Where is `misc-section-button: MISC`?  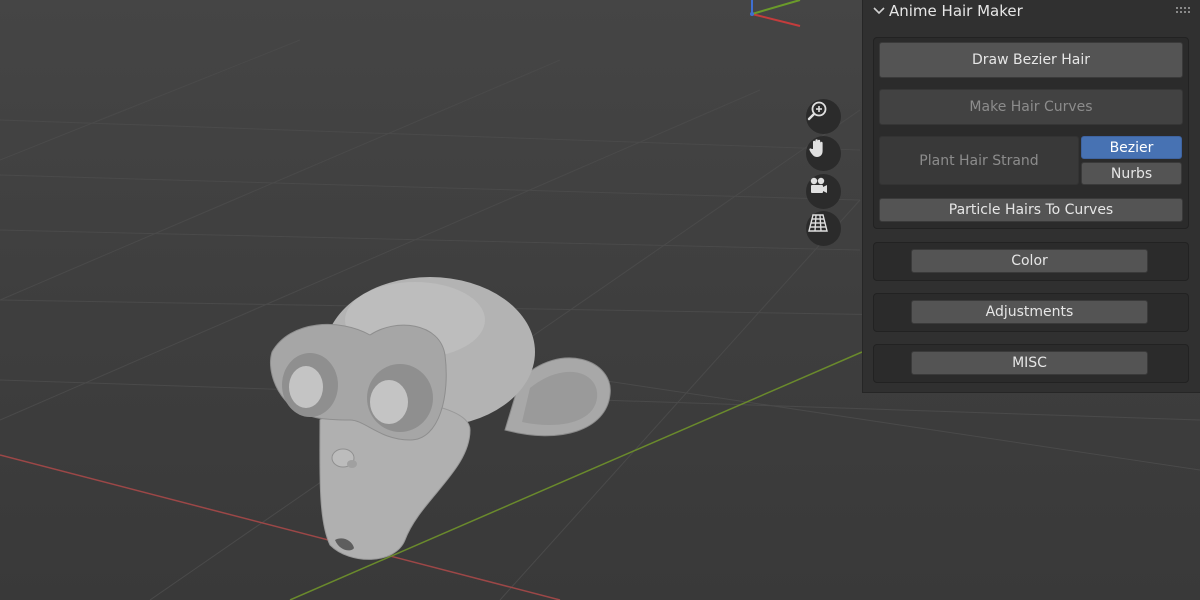
misc-section-button: MISC is located at coordinates (1029, 363).